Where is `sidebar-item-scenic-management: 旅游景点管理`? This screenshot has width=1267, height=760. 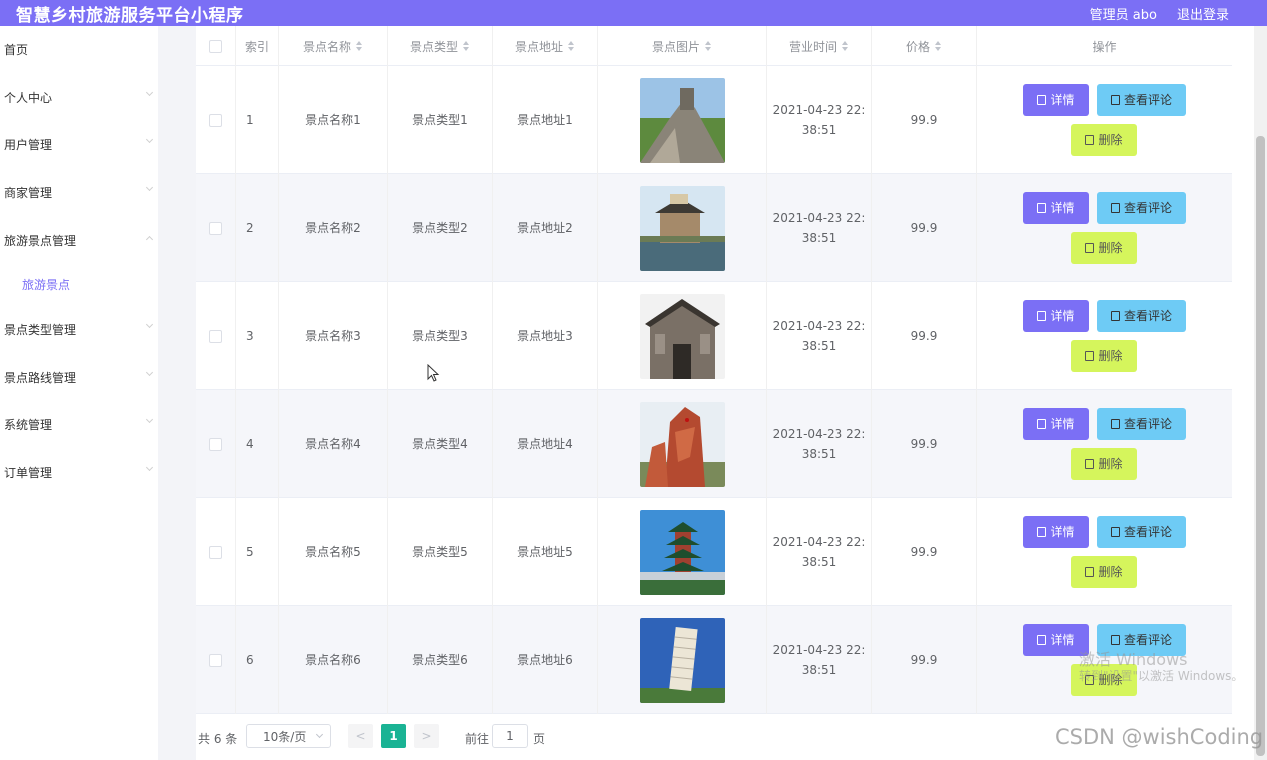
sidebar-item-scenic-management: 旅游景点管理 is located at coordinates (79, 240).